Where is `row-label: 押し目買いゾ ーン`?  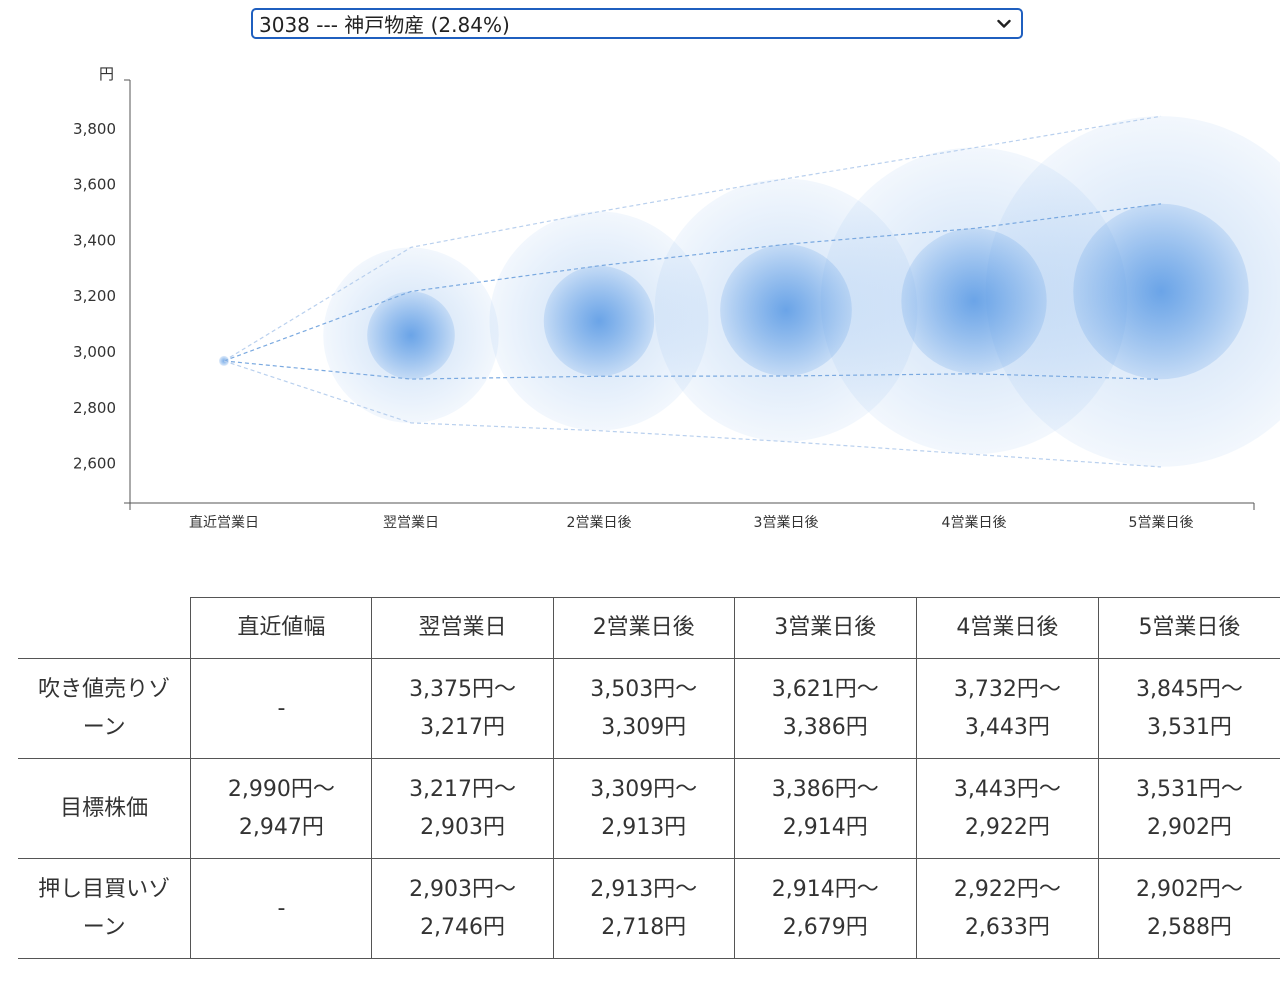
row-label: 押し目買いゾ ーン is located at coordinates (105, 908).